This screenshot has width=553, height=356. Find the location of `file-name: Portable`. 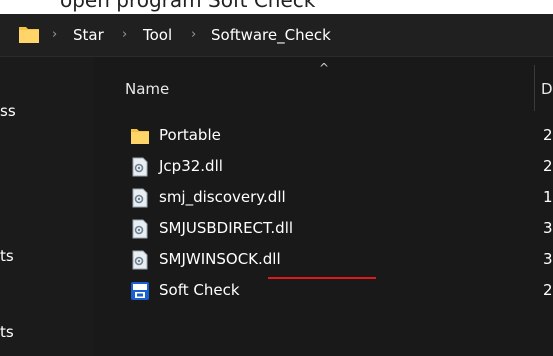

file-name: Portable is located at coordinates (190, 135).